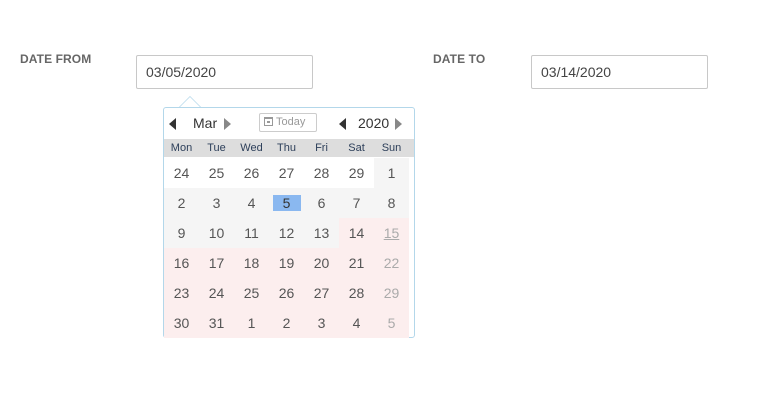 The width and height of the screenshot is (762, 420). Describe the element at coordinates (391, 203) in the screenshot. I see `day-cell: 8` at that location.